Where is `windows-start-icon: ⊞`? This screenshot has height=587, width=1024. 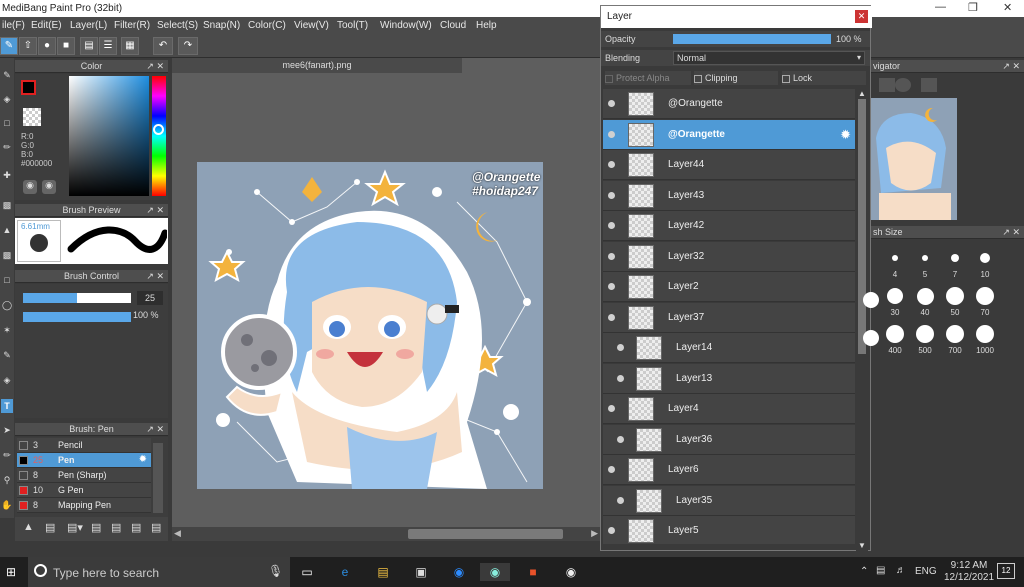 windows-start-icon: ⊞ is located at coordinates (11, 572).